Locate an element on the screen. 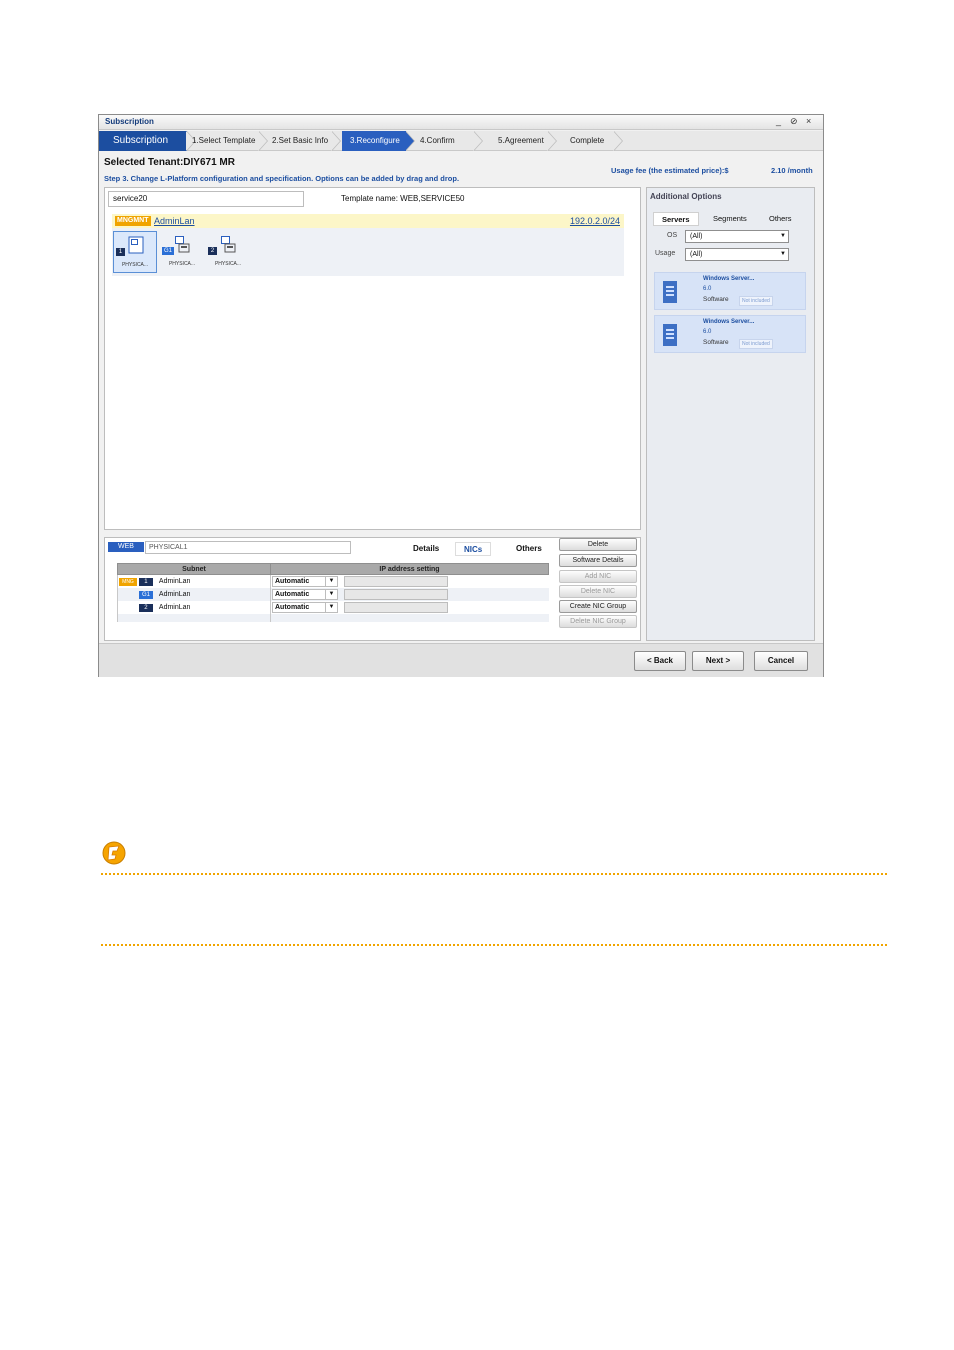 Image resolution: width=954 pixels, height=1350 pixels. segment-address-link: 192.0.2.0/24 is located at coordinates (595, 221).